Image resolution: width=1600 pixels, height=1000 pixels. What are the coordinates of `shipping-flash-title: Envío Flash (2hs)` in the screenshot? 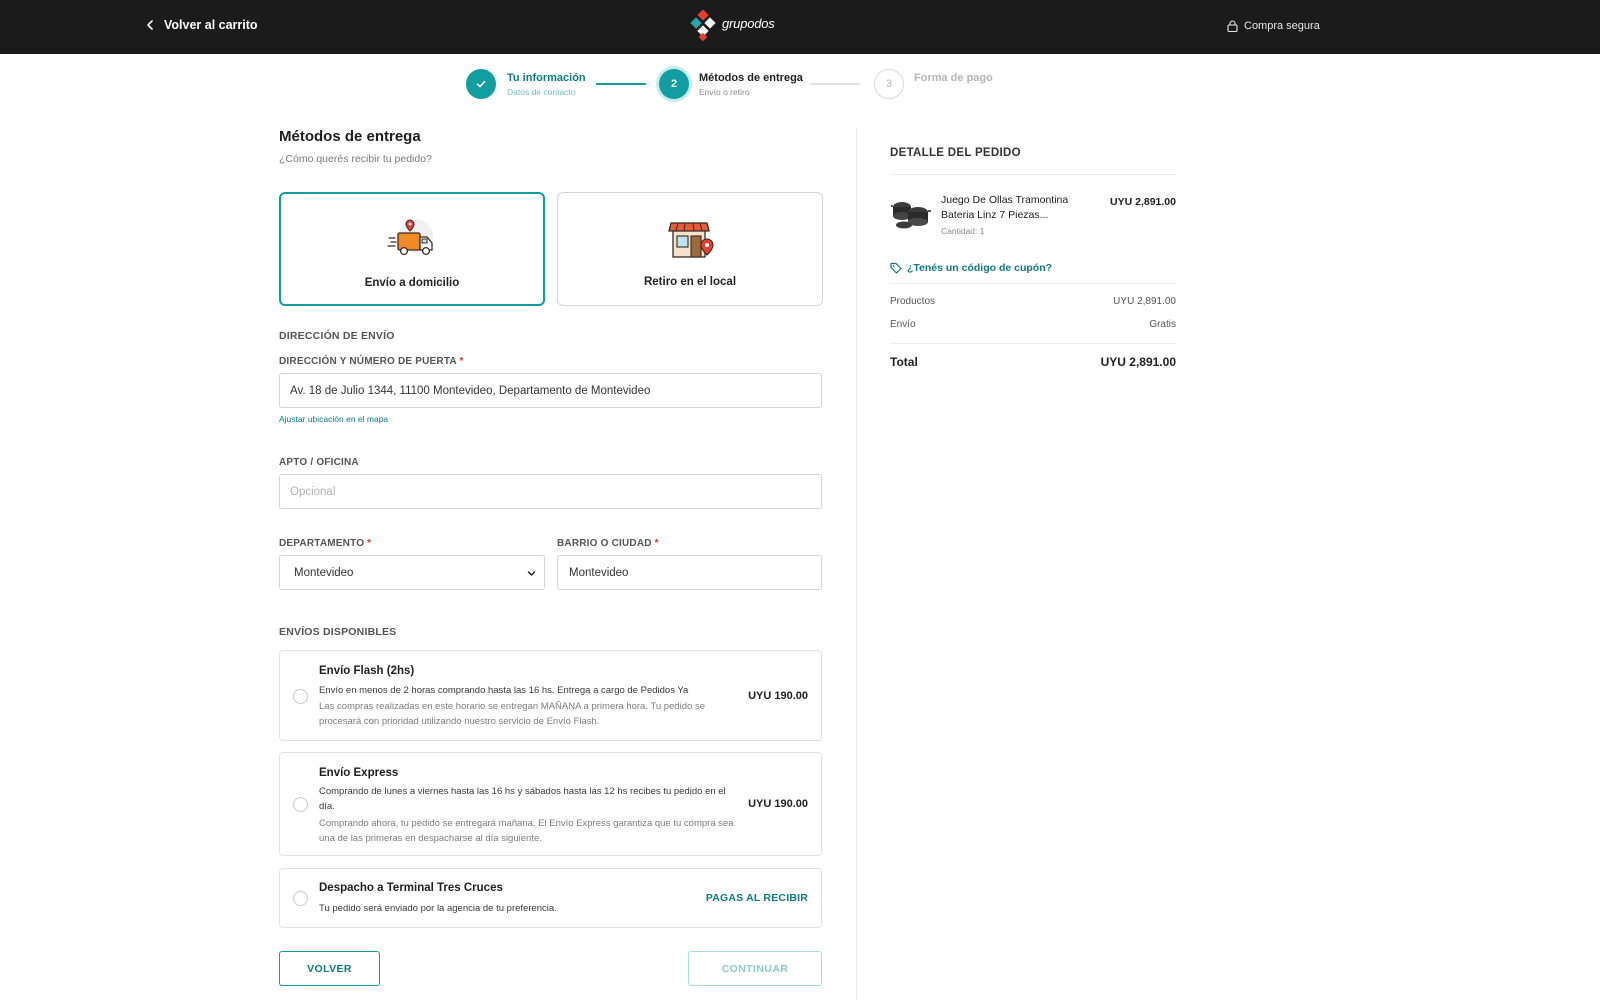 It's located at (367, 671).